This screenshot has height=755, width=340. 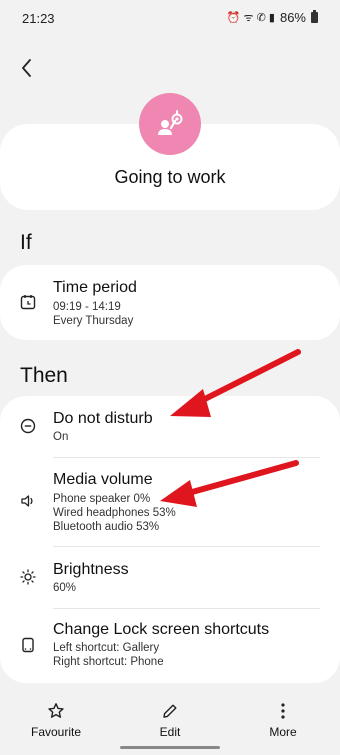 I want to click on condition-time-range: 09:19 - 14:19, so click(x=87, y=307).